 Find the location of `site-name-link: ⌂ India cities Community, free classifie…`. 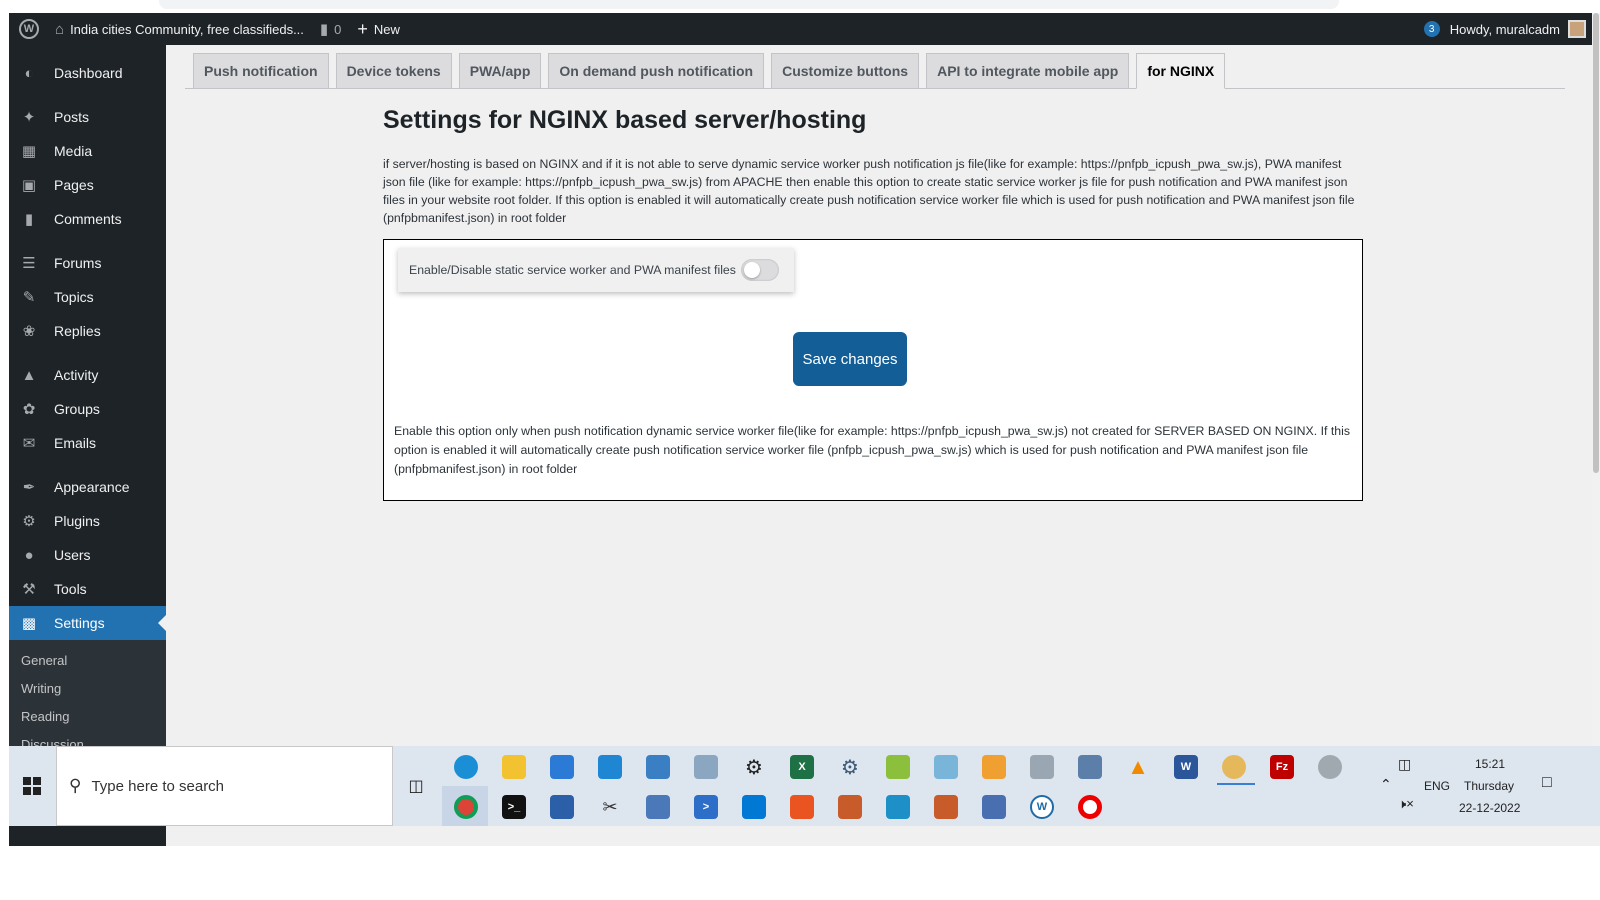

site-name-link: ⌂ India cities Community, free classifie… is located at coordinates (179, 29).